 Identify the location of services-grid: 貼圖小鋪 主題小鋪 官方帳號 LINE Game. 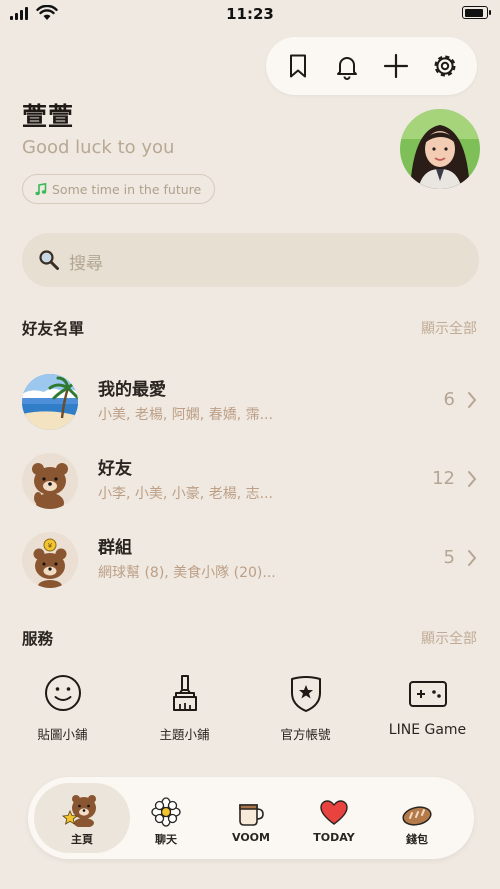
(250, 712).